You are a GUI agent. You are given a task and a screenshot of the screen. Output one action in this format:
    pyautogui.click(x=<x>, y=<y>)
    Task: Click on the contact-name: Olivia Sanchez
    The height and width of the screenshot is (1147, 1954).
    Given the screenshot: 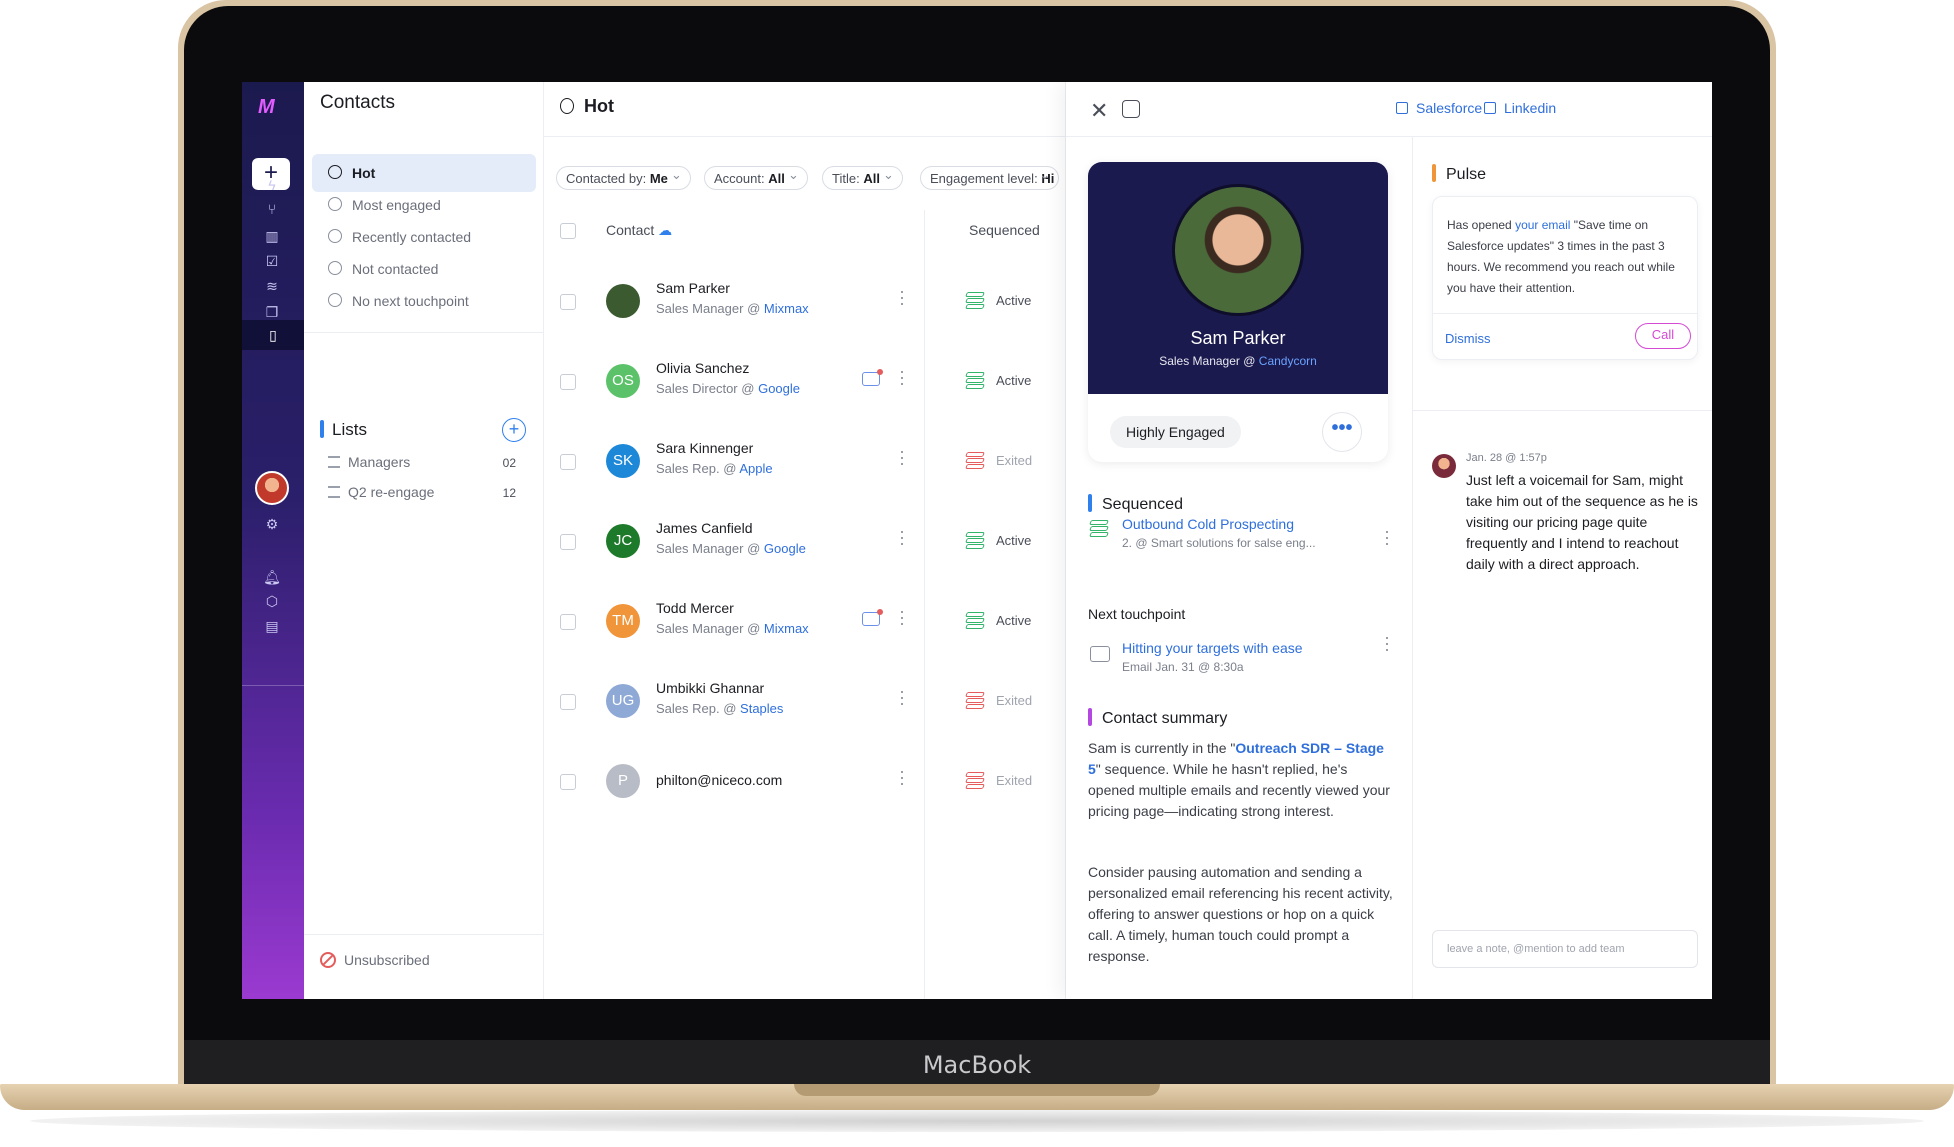 What is the action you would take?
    pyautogui.click(x=702, y=368)
    